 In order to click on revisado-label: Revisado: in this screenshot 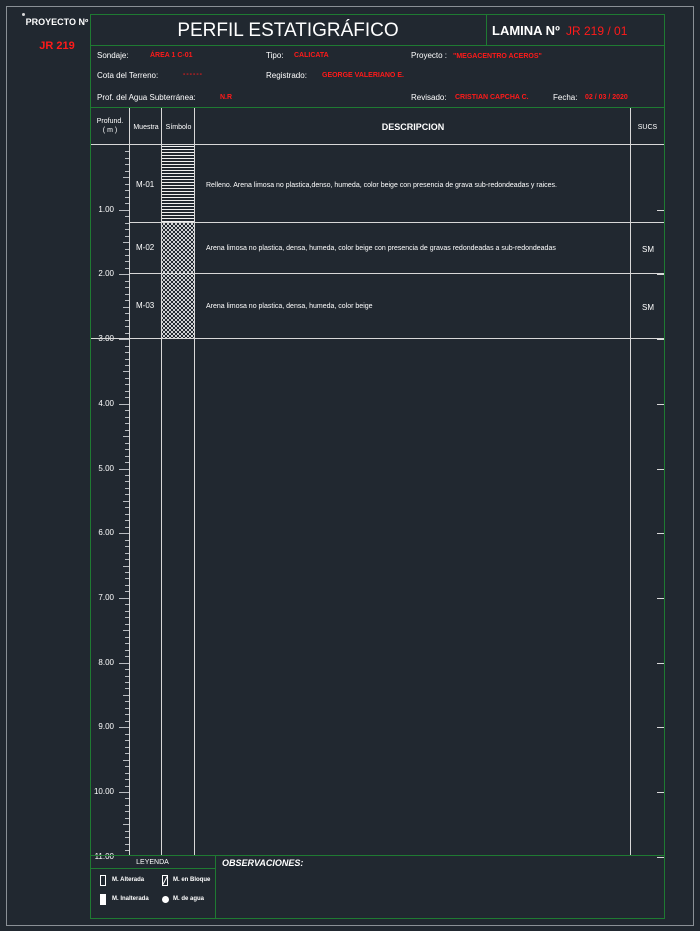, I will do `click(429, 97)`.